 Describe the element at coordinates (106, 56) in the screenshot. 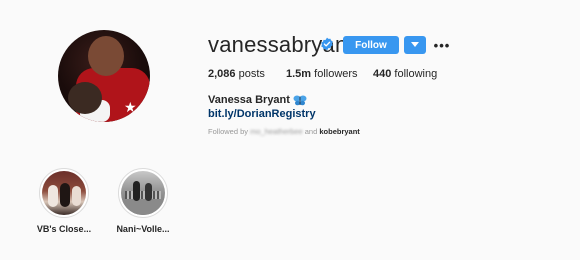

I see `avatar-photo-head` at that location.